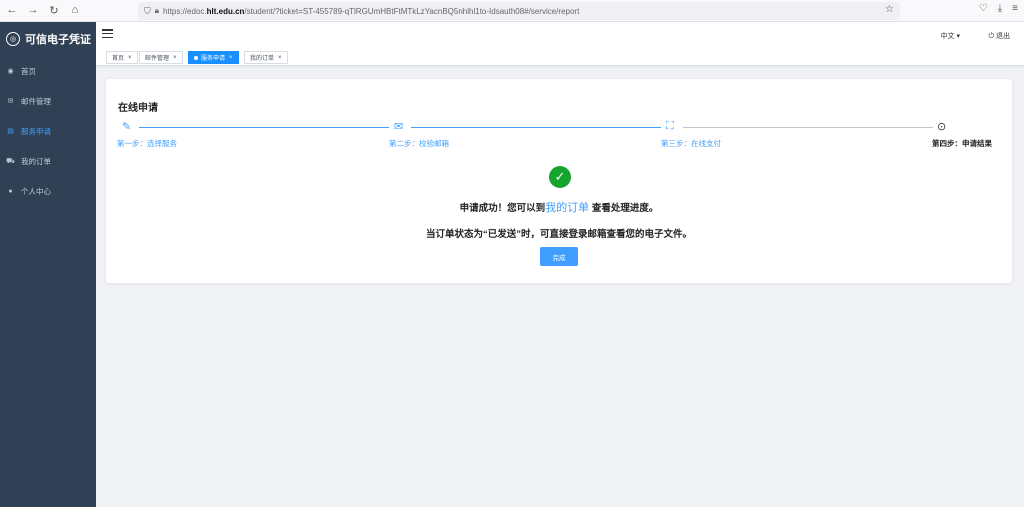  What do you see at coordinates (502, 208) in the screenshot?
I see `message-prefix: 申请成功！您可以到` at bounding box center [502, 208].